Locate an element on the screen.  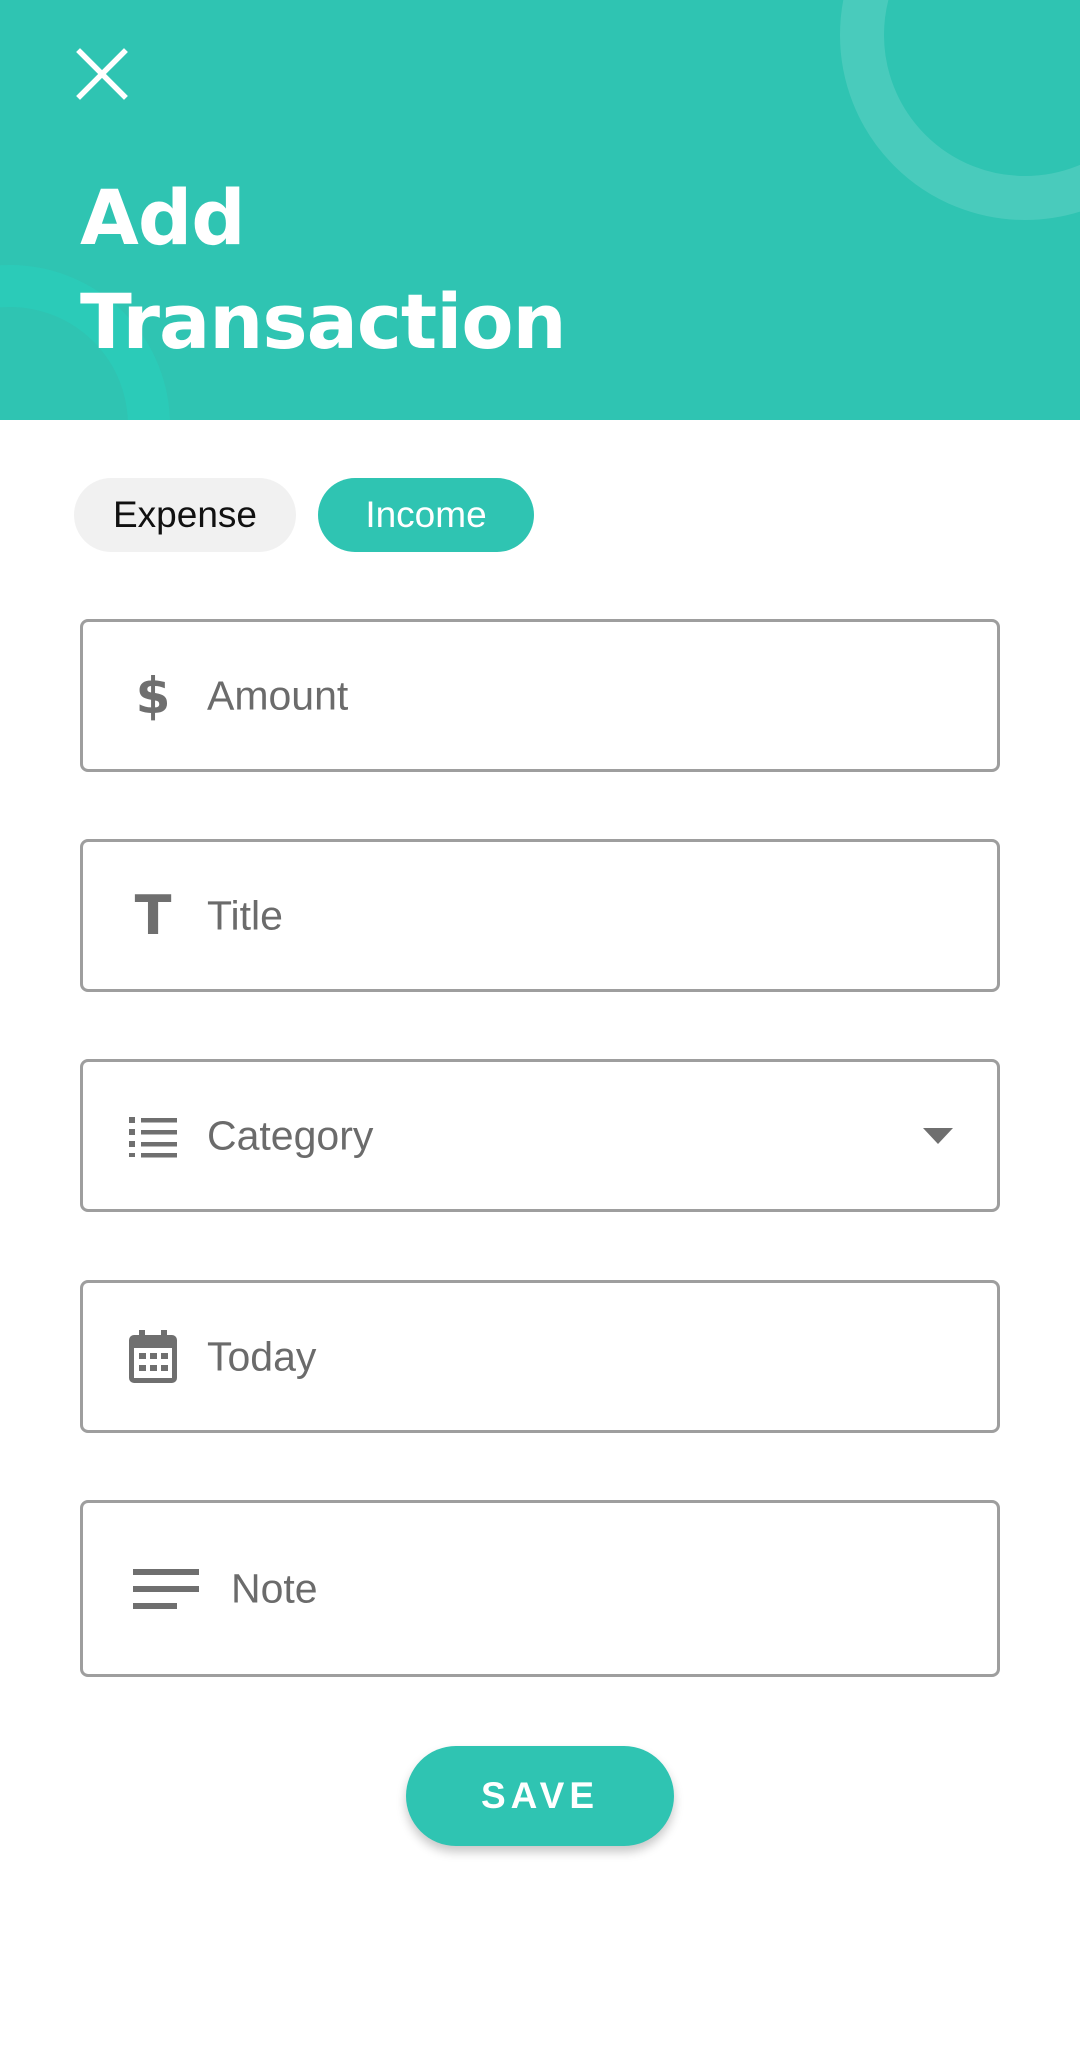
title-placeholder: Title is located at coordinates (245, 915).